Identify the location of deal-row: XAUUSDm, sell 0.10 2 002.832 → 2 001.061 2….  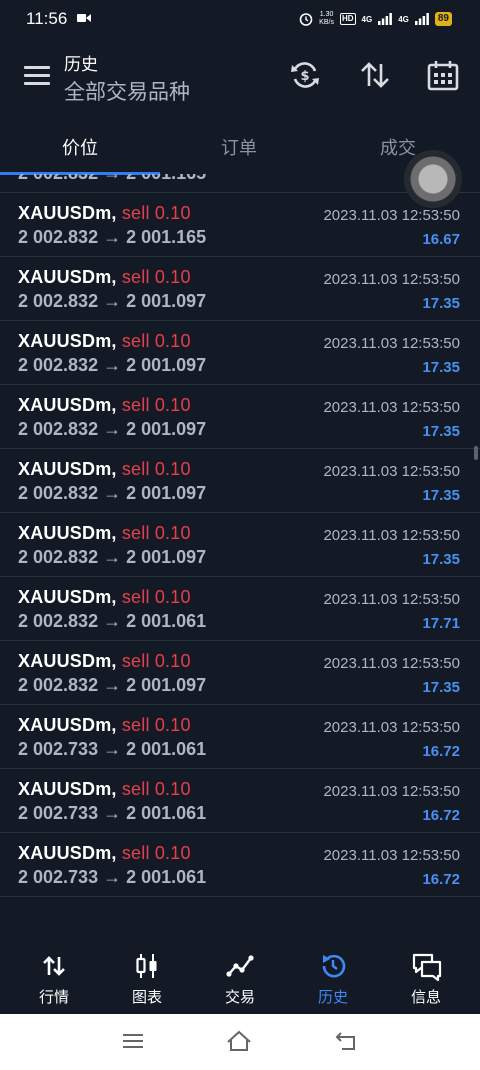
(240, 609).